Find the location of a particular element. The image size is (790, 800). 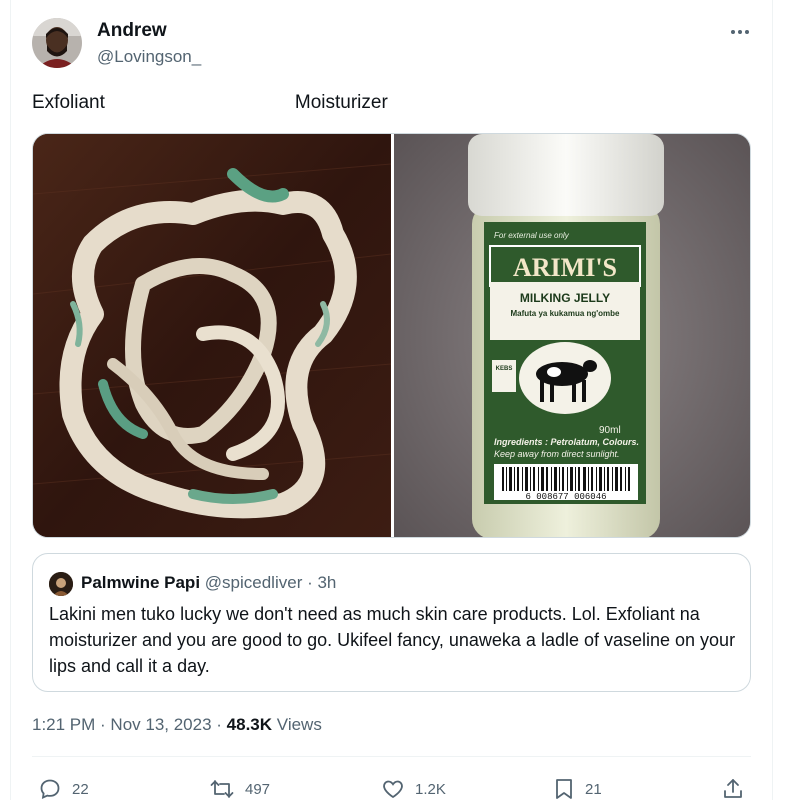

author-avatar is located at coordinates (57, 43).